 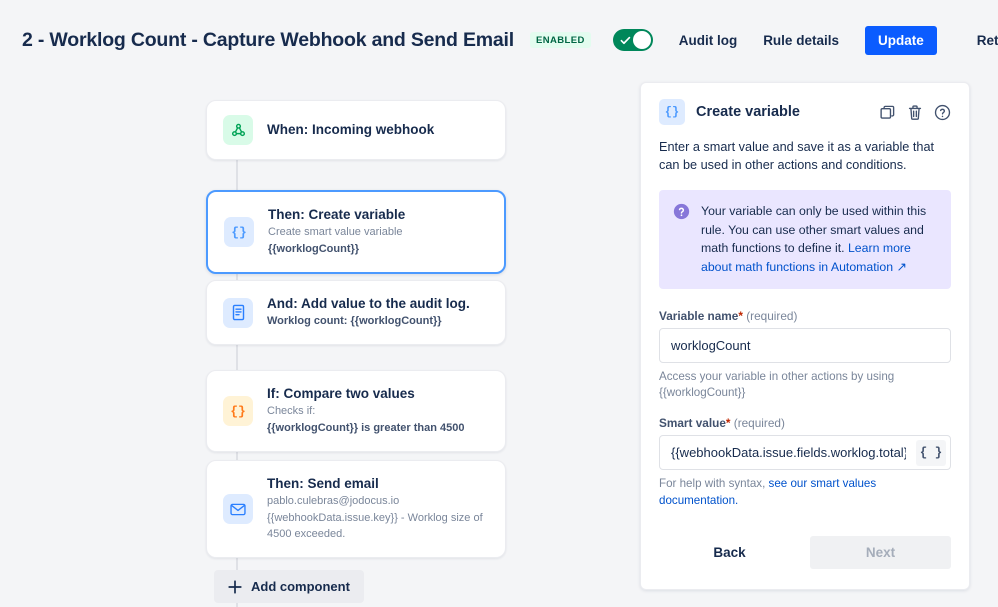 I want to click on flow-card-detail-text: {{worklogCount}}, so click(x=314, y=249).